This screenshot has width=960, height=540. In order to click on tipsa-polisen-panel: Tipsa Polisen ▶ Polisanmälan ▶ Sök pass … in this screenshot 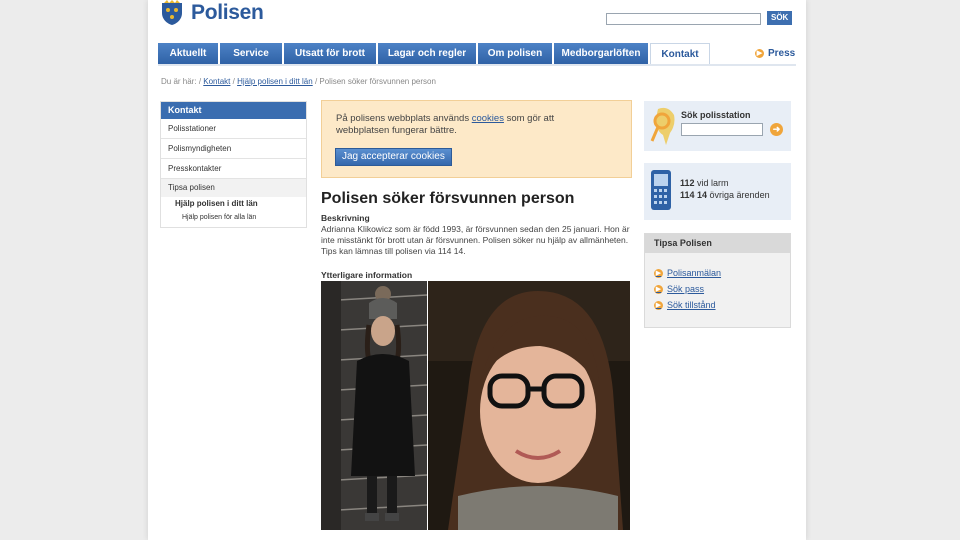, I will do `click(717, 280)`.